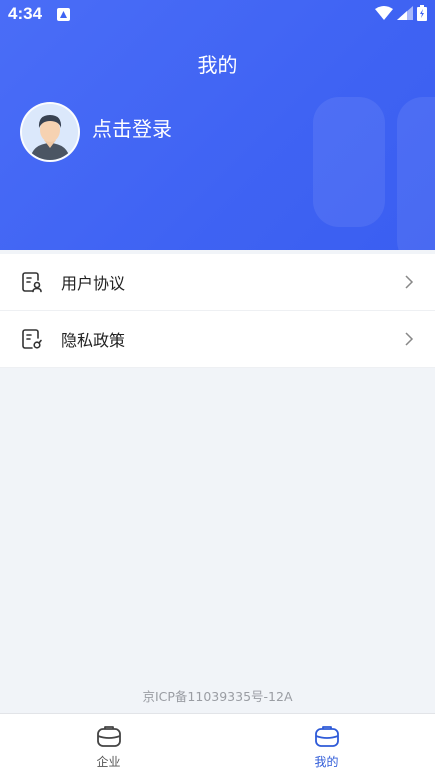 Image resolution: width=435 pixels, height=776 pixels. Describe the element at coordinates (405, 13) in the screenshot. I see `signal-icon` at that location.